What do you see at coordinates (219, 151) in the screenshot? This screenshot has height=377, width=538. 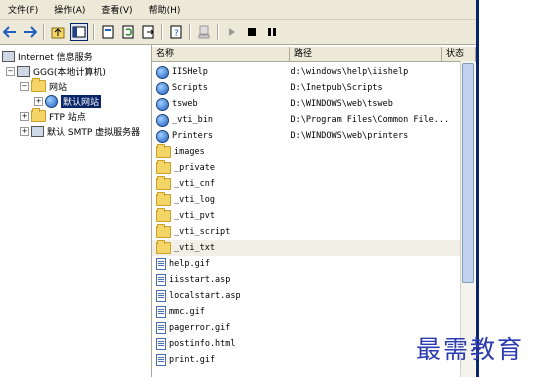 I see `list-item-name-cell: images` at bounding box center [219, 151].